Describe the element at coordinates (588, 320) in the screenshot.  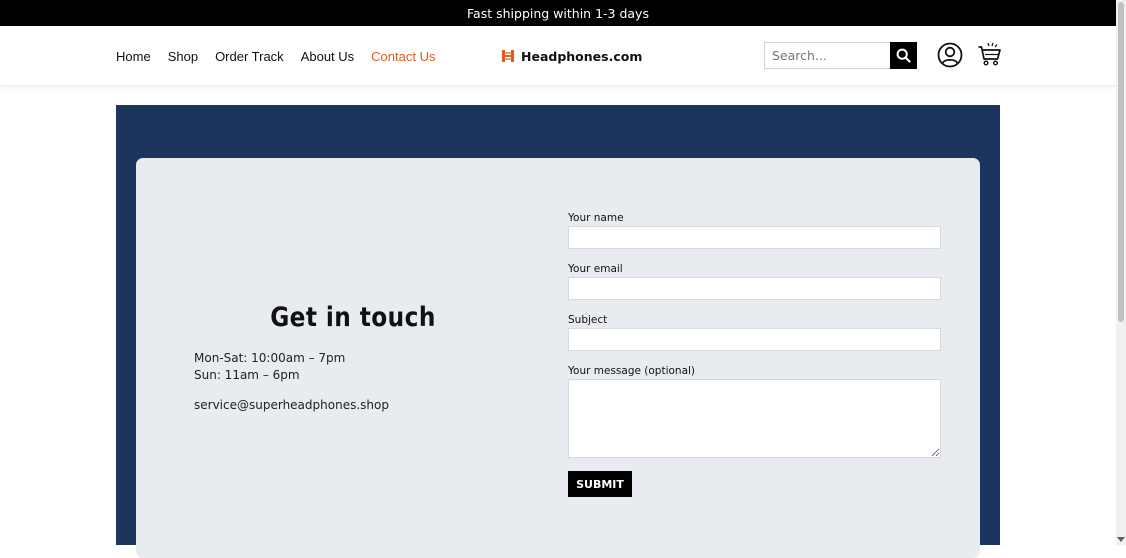
I see `subject-label: Subject` at that location.